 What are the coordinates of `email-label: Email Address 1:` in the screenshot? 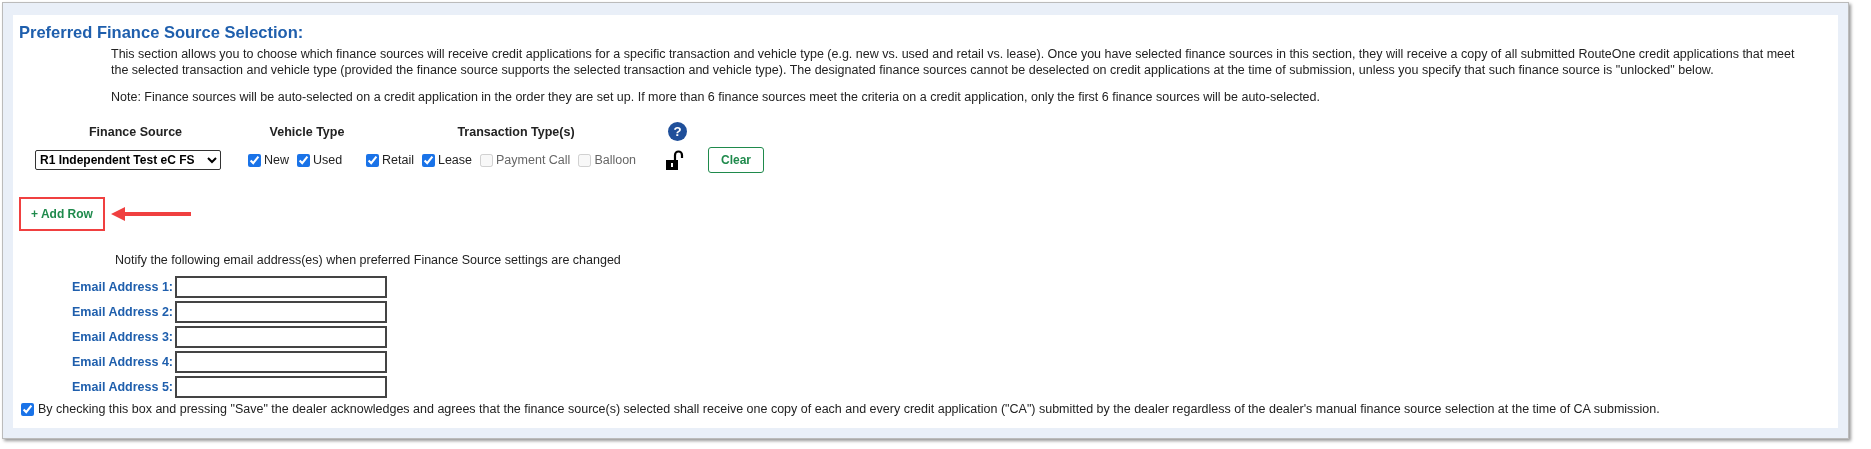 It's located at (122, 287).